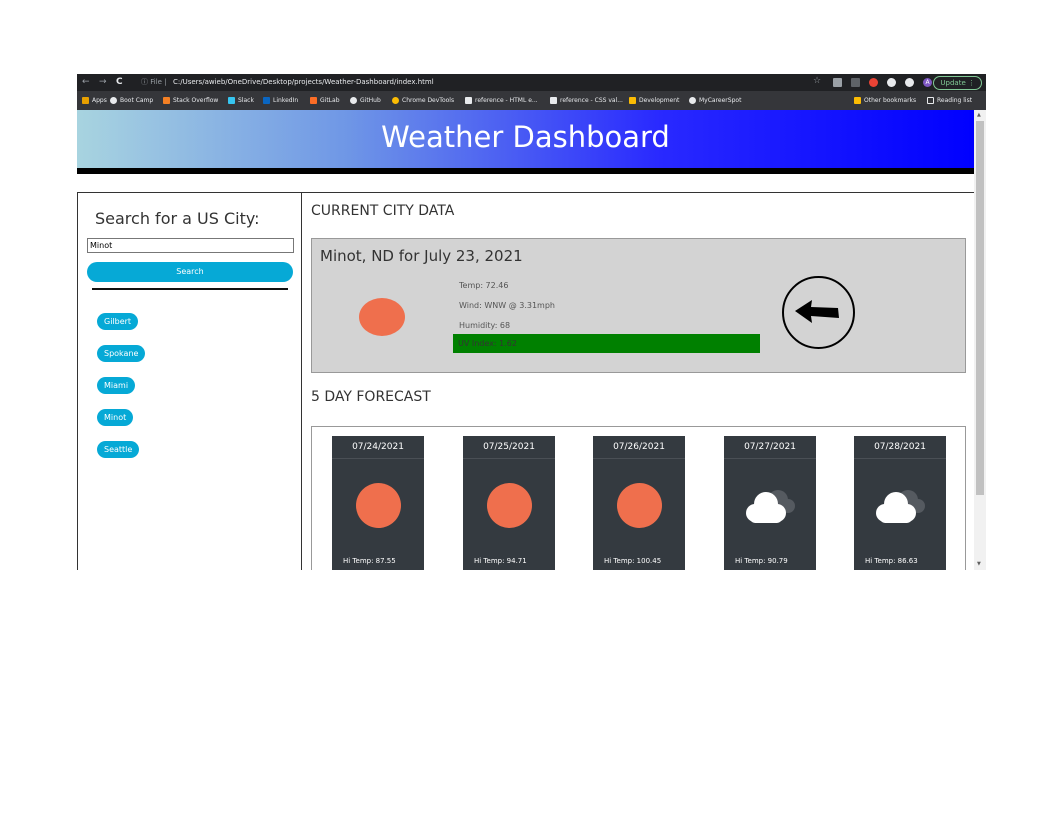 This screenshot has width=1056, height=816. What do you see at coordinates (190, 245) in the screenshot?
I see `city-search-input` at bounding box center [190, 245].